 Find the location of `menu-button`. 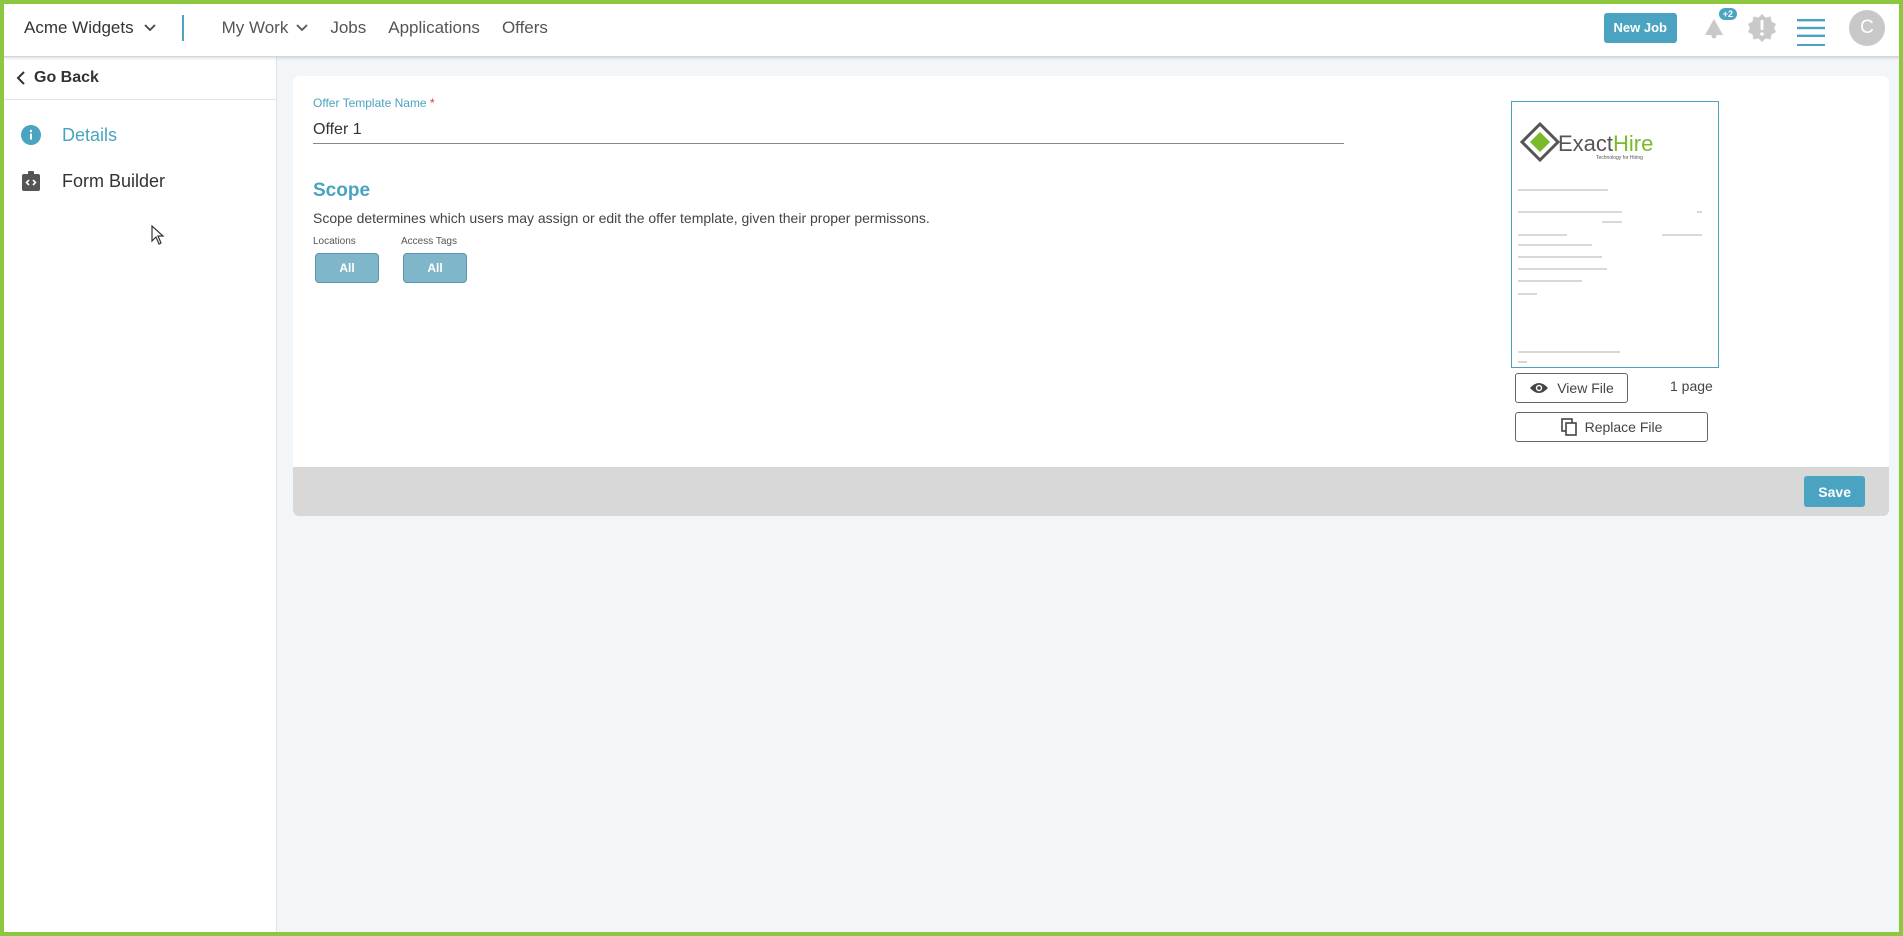

menu-button is located at coordinates (1811, 32).